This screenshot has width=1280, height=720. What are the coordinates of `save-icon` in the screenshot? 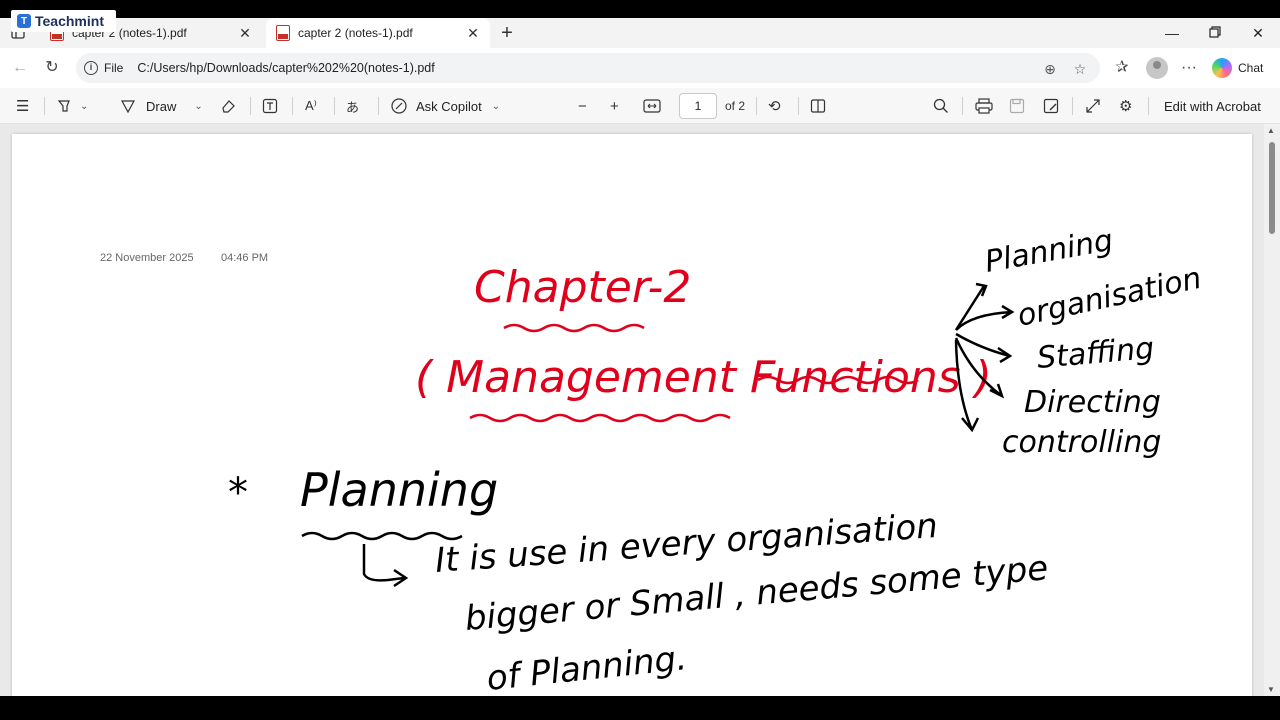 It's located at (1017, 106).